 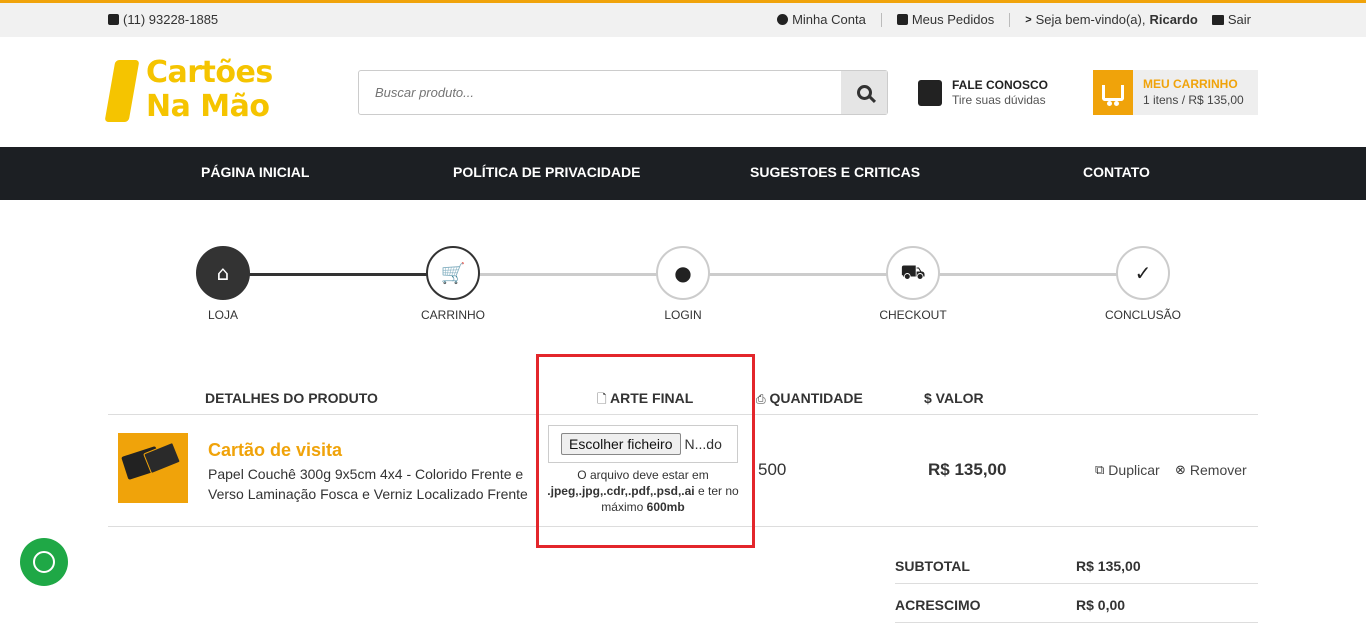 What do you see at coordinates (902, 19) in the screenshot?
I see `clipboard-icon` at bounding box center [902, 19].